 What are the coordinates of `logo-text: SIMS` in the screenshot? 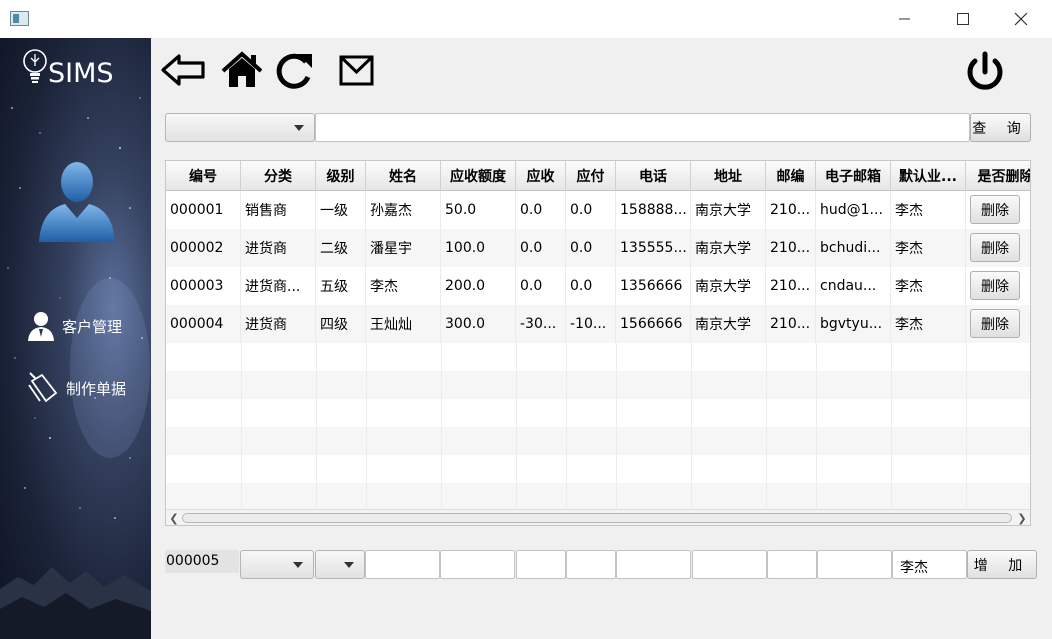 It's located at (81, 73).